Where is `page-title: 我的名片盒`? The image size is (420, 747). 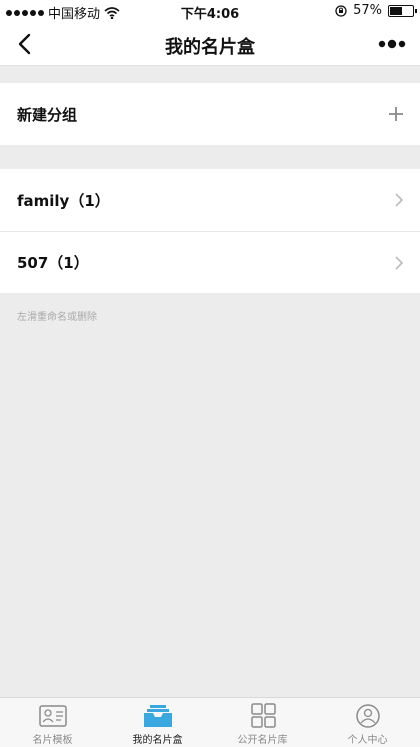
page-title: 我的名片盒 is located at coordinates (210, 47).